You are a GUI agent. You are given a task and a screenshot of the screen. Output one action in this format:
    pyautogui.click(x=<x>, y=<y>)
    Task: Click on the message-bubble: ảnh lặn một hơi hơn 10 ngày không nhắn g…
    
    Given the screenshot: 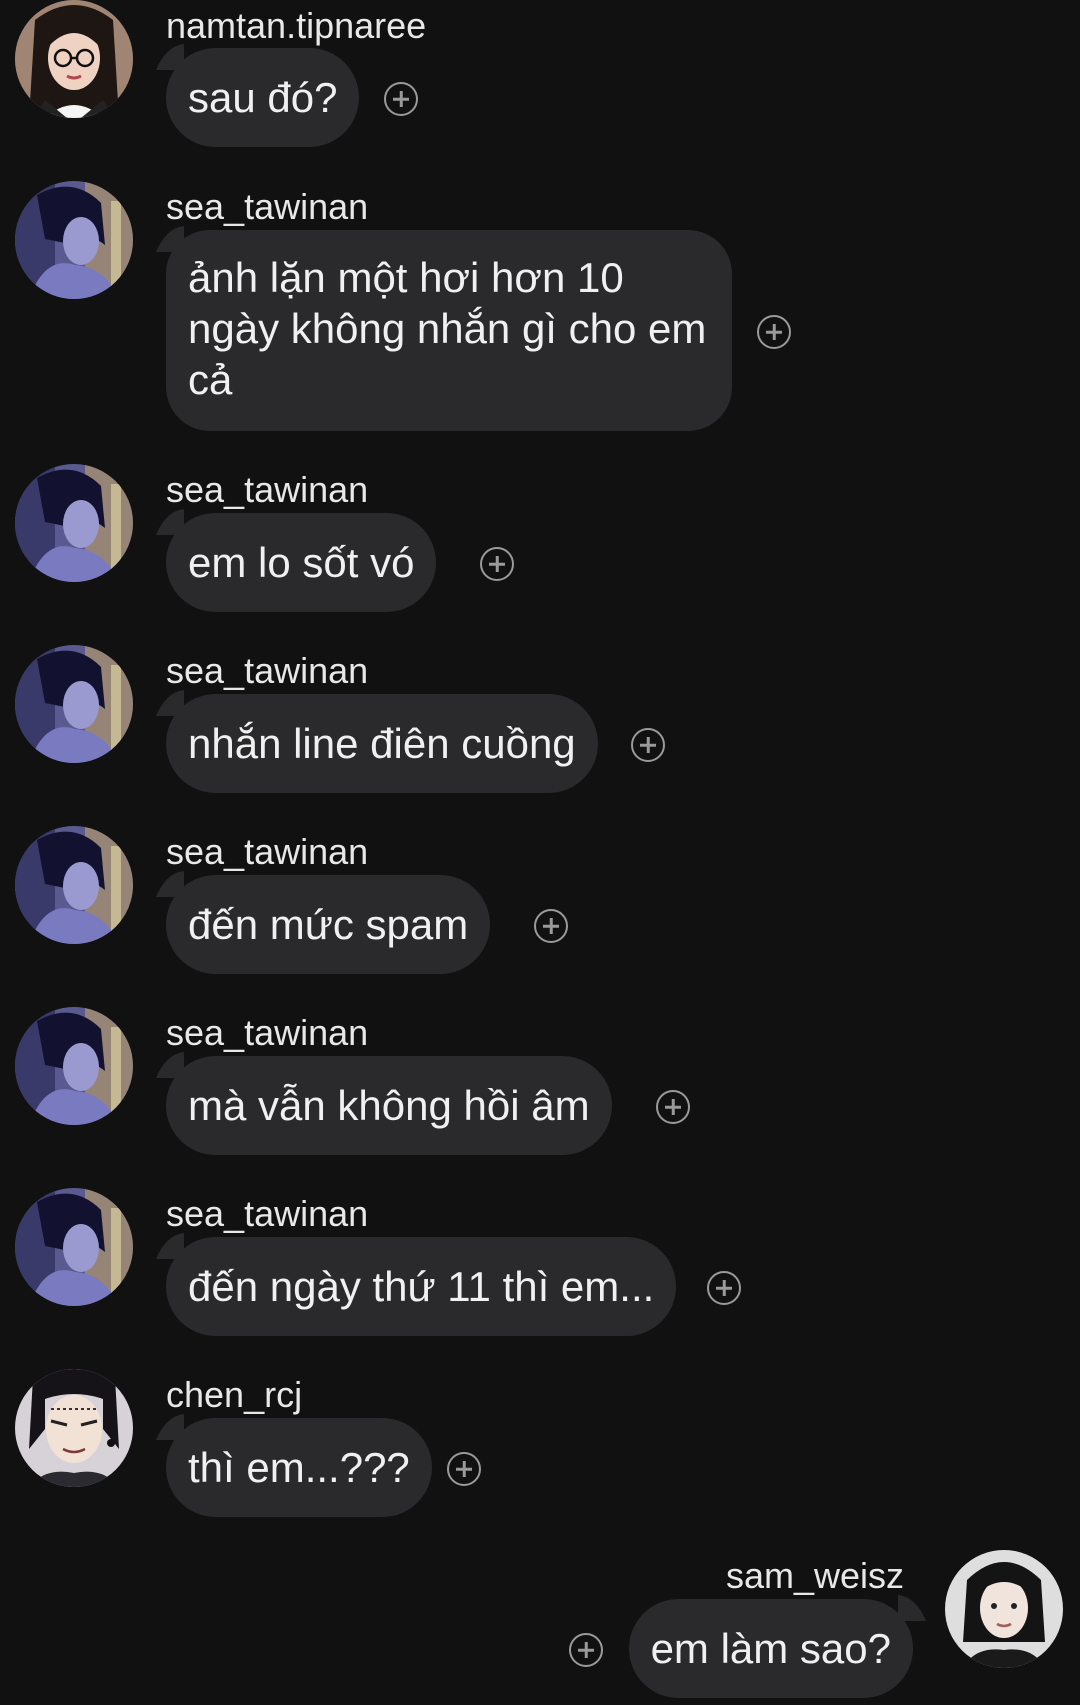 What is the action you would take?
    pyautogui.click(x=449, y=330)
    